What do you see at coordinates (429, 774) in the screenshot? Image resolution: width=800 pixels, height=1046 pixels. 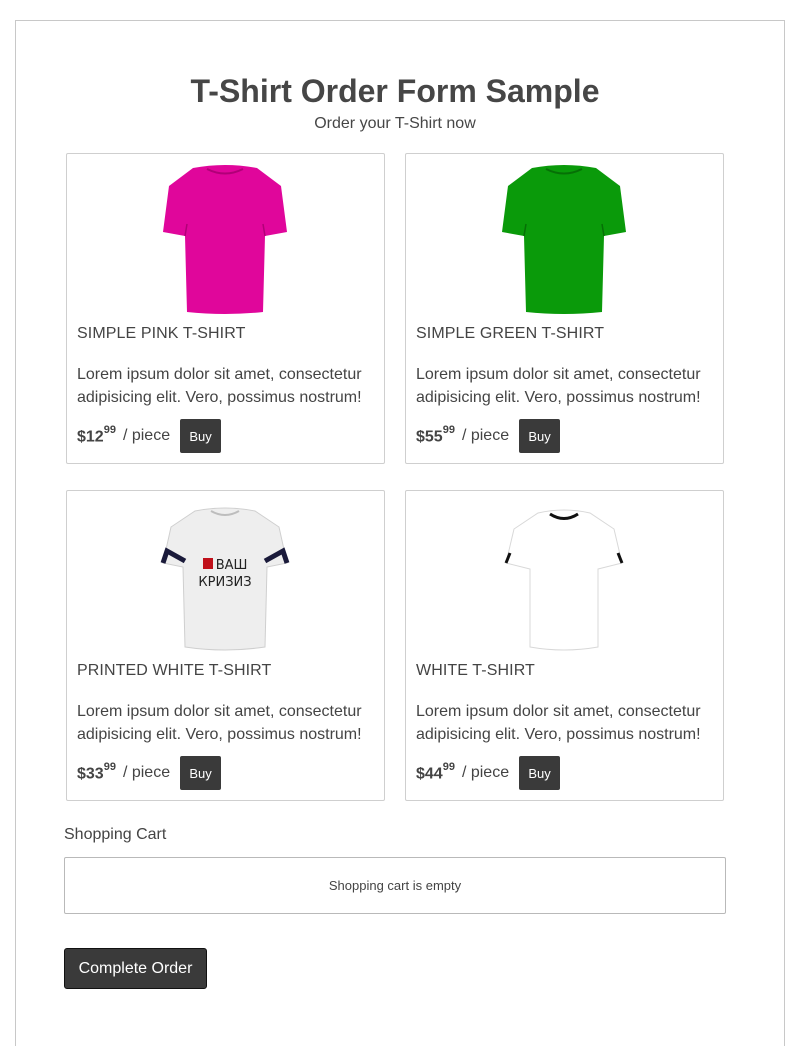 I see `price-dollars: $44` at bounding box center [429, 774].